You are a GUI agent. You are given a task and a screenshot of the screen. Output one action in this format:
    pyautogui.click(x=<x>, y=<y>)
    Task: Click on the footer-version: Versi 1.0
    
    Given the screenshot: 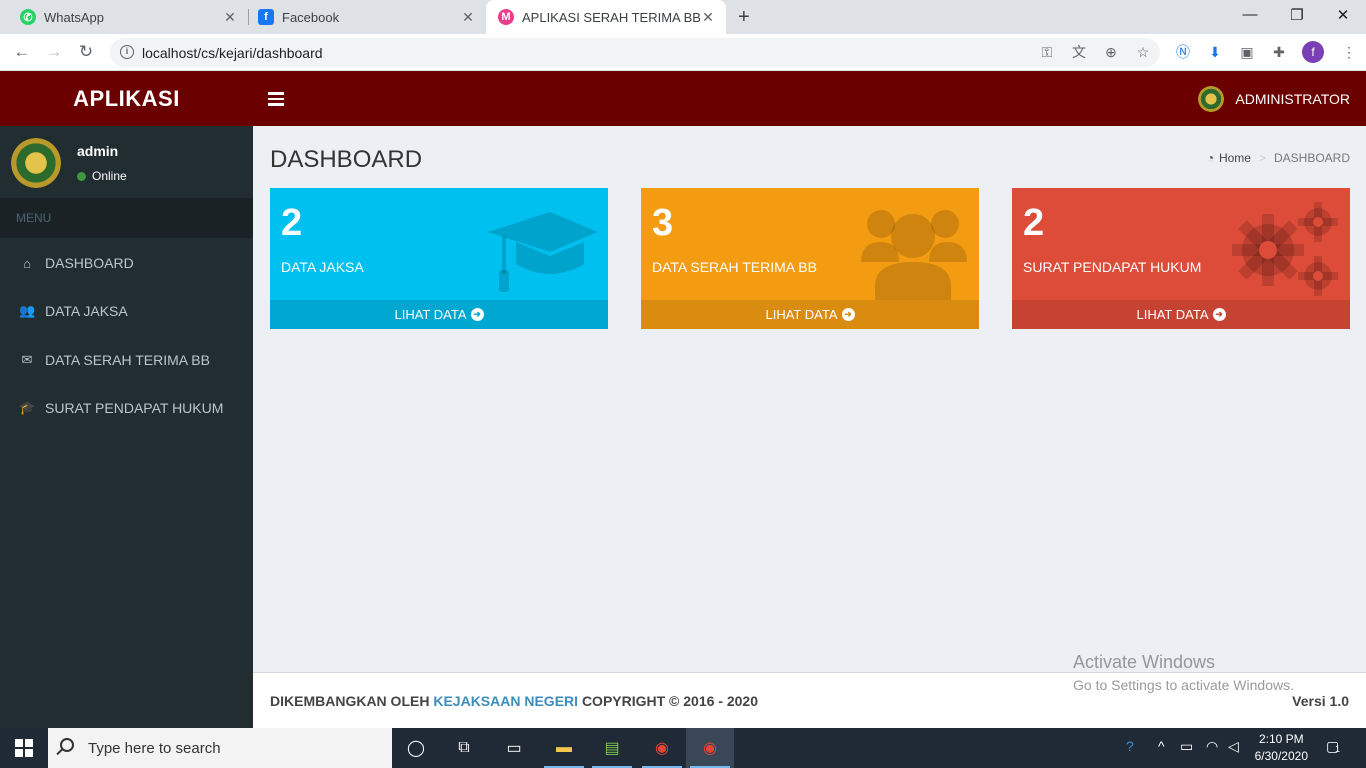 What is the action you would take?
    pyautogui.click(x=1320, y=701)
    